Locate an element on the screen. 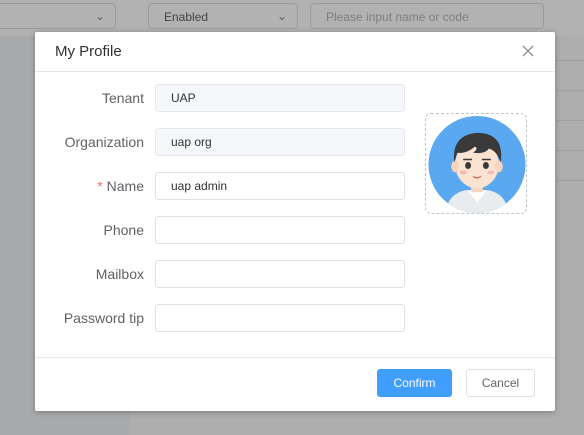 This screenshot has height=435, width=584. organization-field is located at coordinates (280, 142).